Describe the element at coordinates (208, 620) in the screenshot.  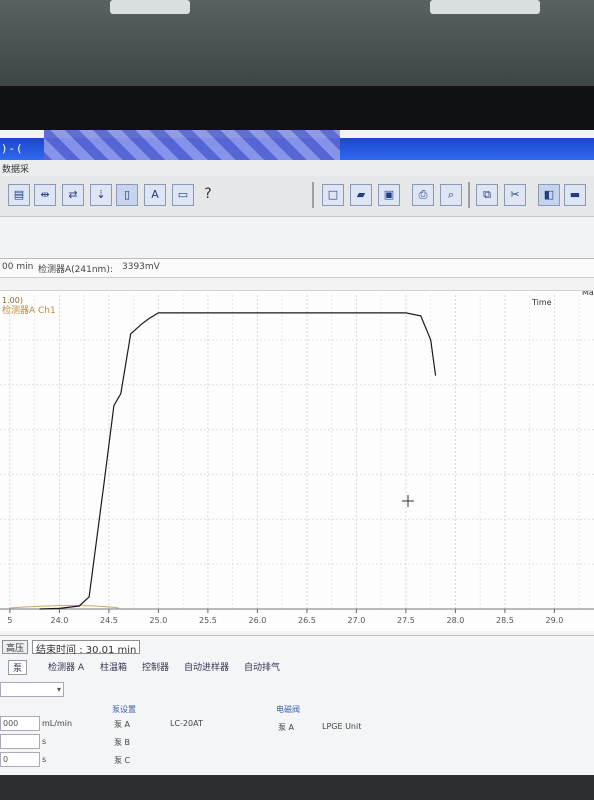
I see `x-tick-label: 25.5` at that location.